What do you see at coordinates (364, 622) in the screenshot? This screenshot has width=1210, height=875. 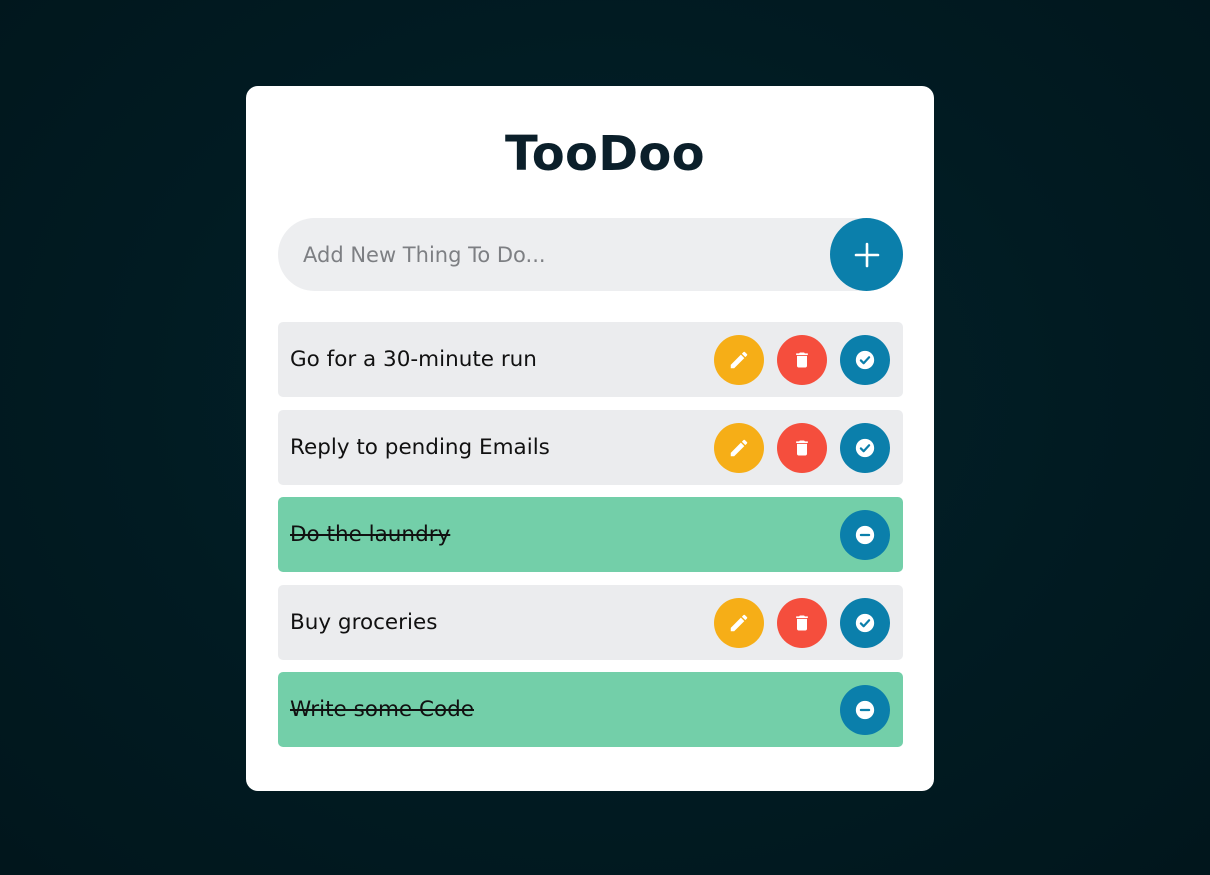 I see `todo-text: Buy groceries` at bounding box center [364, 622].